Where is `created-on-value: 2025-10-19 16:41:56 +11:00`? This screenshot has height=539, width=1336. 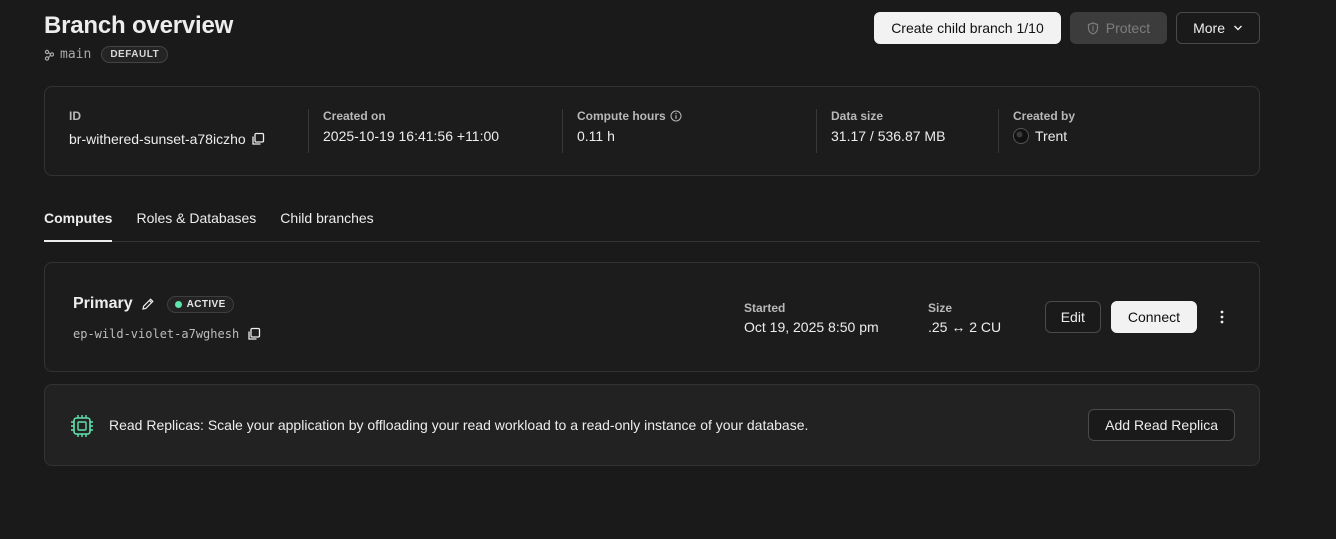 created-on-value: 2025-10-19 16:41:56 +11:00 is located at coordinates (411, 136).